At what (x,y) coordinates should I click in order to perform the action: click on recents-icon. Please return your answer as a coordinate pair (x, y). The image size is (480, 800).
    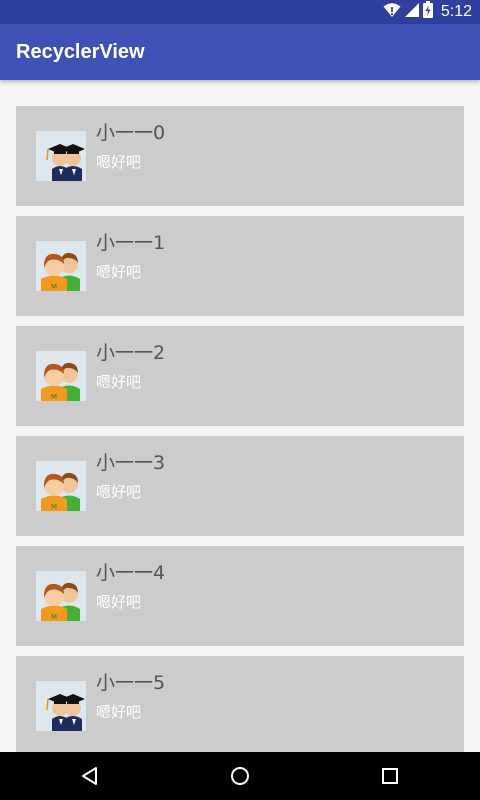
    Looking at the image, I should click on (390, 776).